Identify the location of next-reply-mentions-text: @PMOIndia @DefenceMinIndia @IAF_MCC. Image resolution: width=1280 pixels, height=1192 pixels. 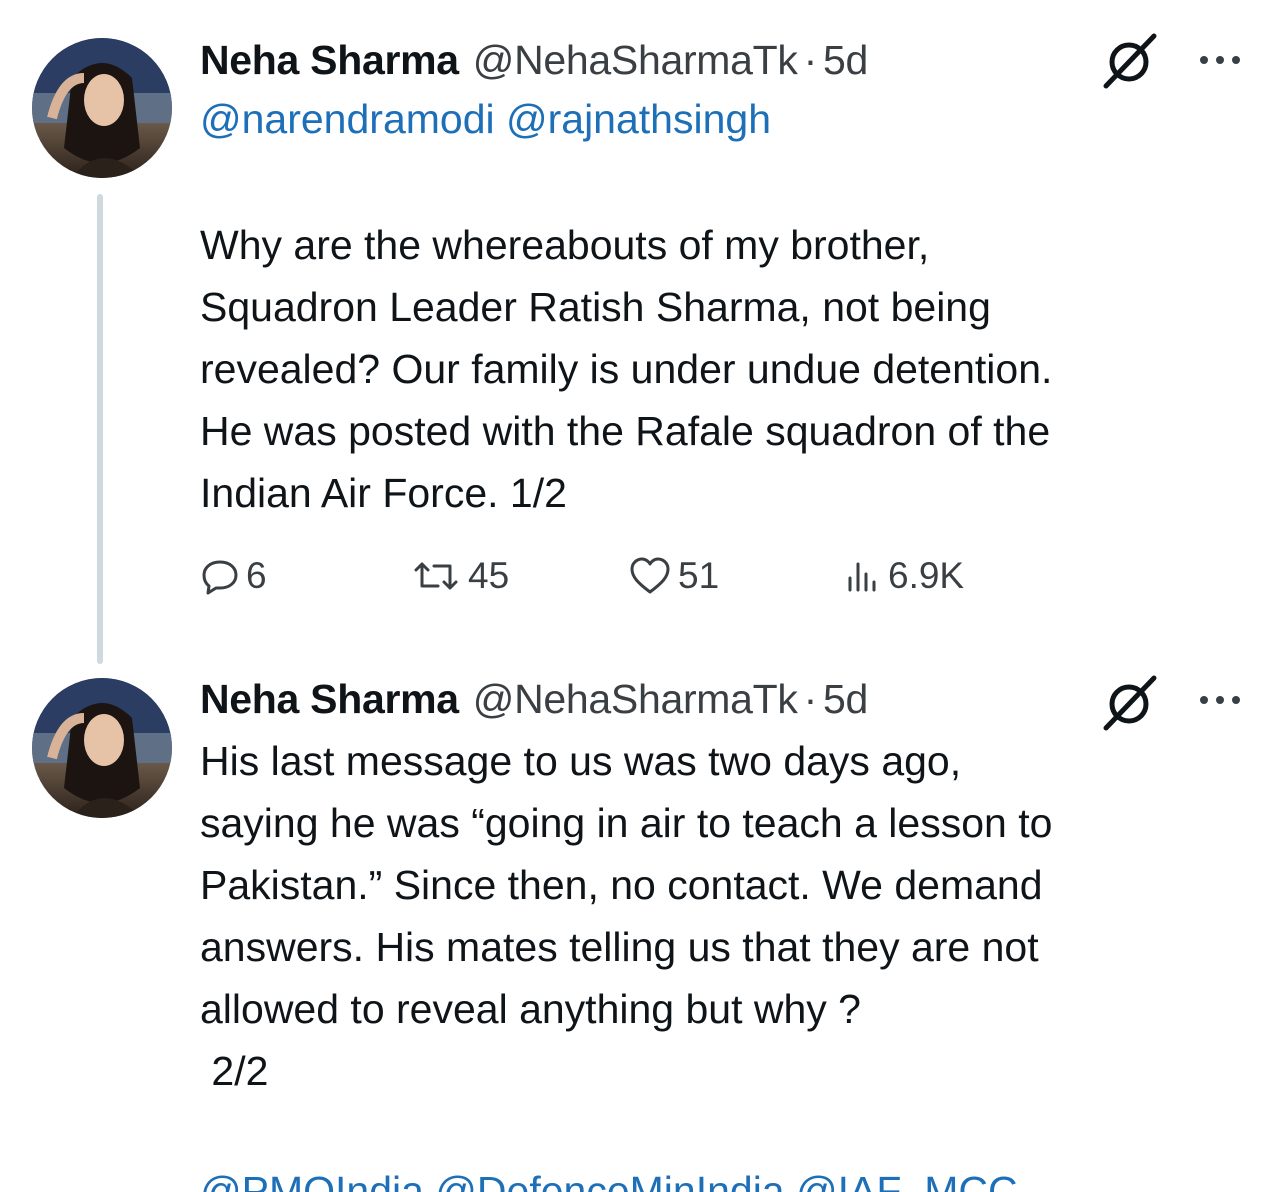
(609, 1176).